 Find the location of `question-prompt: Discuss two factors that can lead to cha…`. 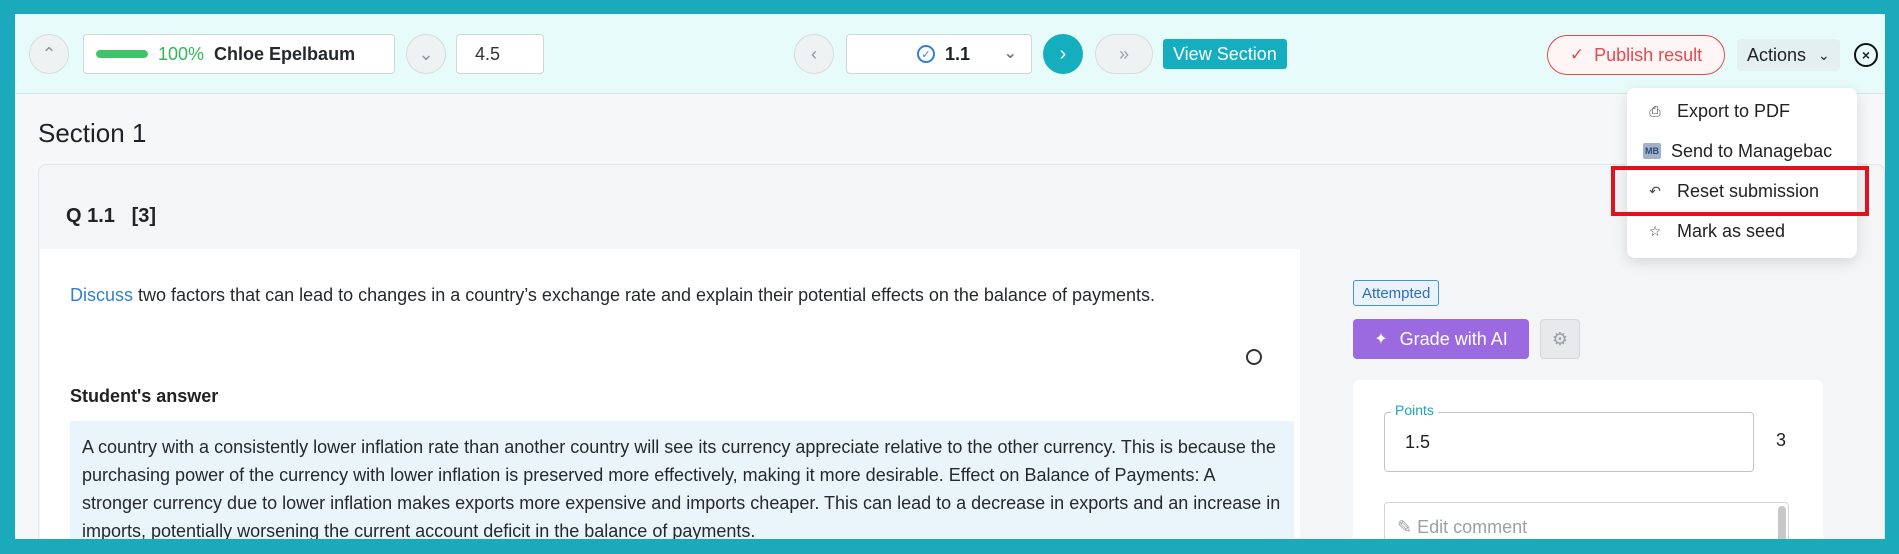

question-prompt: Discuss two factors that can lead to cha… is located at coordinates (612, 295).